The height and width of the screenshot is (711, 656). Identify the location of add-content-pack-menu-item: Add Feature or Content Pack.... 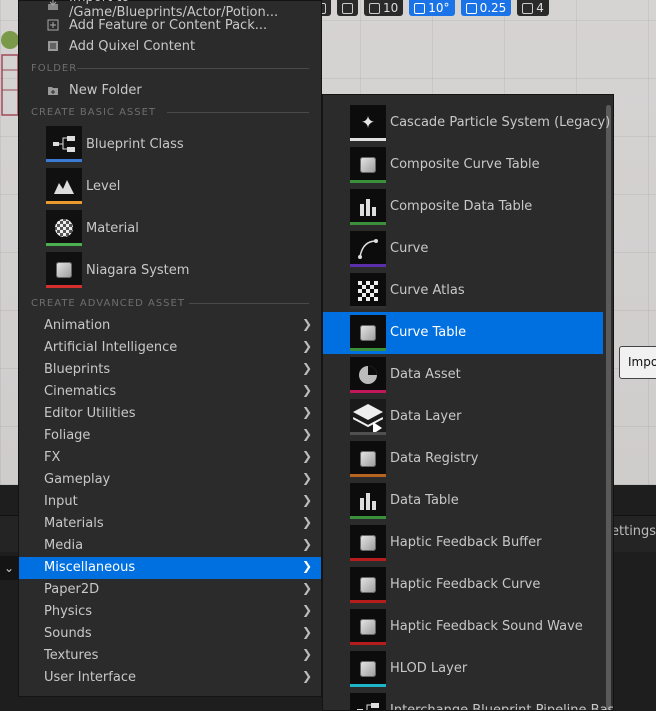
(170, 25).